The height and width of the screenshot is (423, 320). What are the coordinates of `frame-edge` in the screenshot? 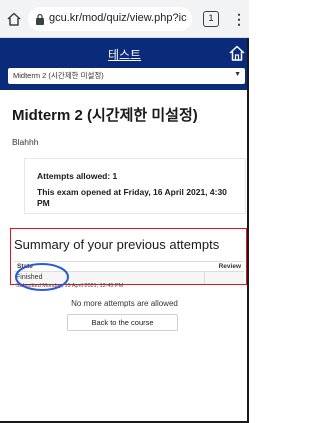 It's located at (248, 230).